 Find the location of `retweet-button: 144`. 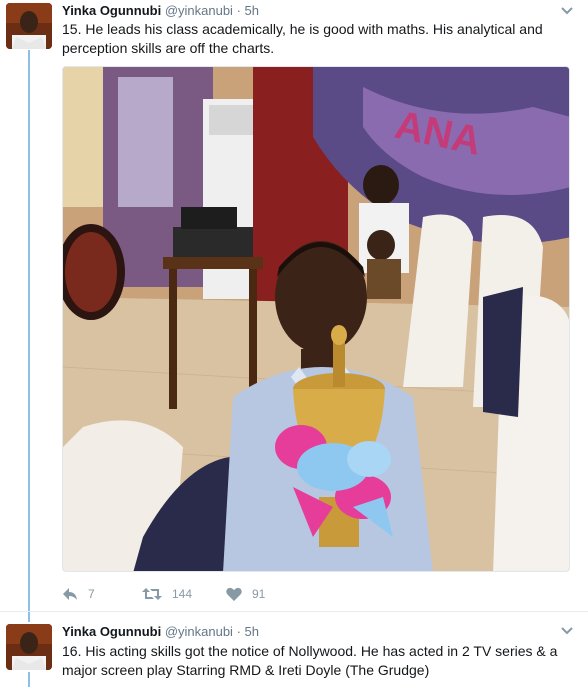

retweet-button: 144 is located at coordinates (184, 594).